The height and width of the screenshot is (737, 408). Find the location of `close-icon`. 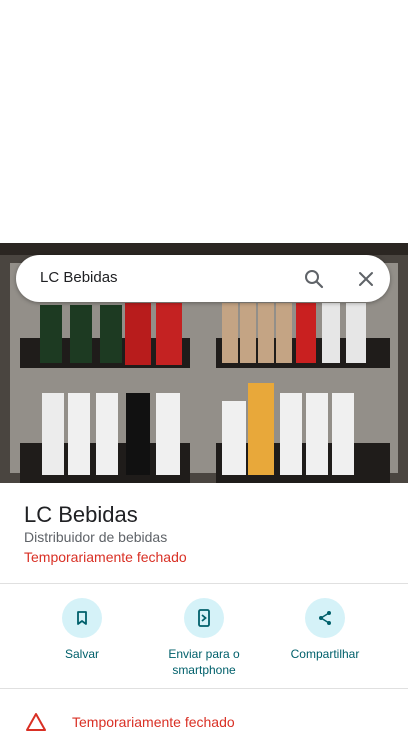

close-icon is located at coordinates (366, 279).